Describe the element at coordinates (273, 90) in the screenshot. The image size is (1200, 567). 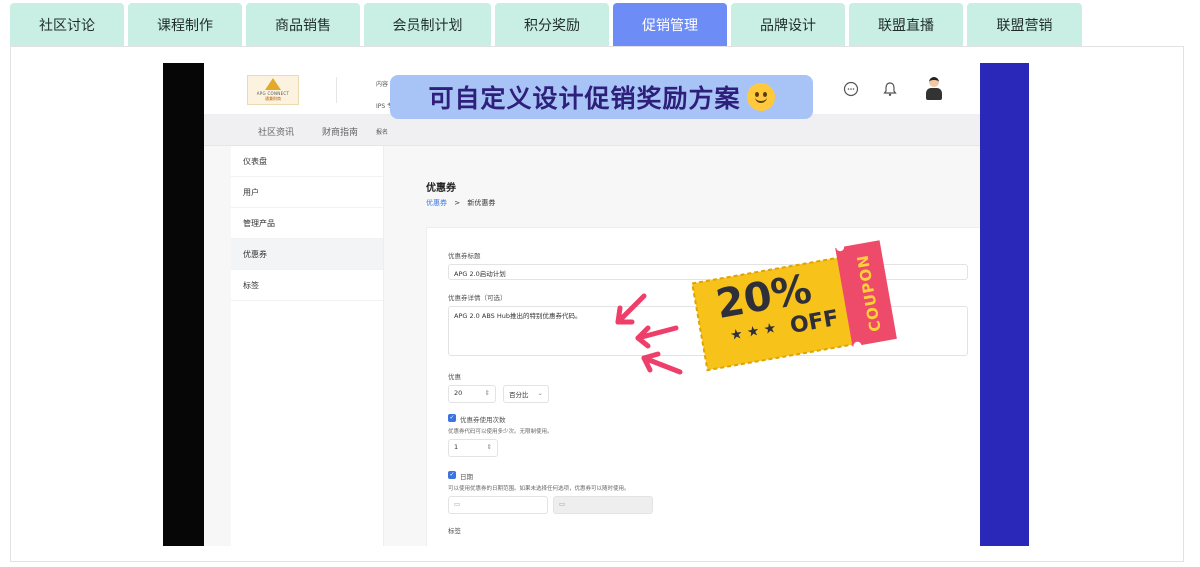
I see `app-logo: APG CONNECT 通兼财商` at that location.